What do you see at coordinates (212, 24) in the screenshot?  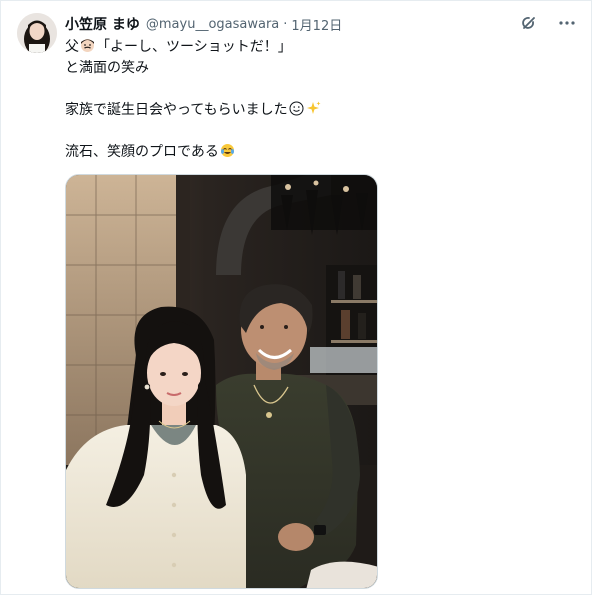 I see `user-handle: @mayu__ogasawara` at bounding box center [212, 24].